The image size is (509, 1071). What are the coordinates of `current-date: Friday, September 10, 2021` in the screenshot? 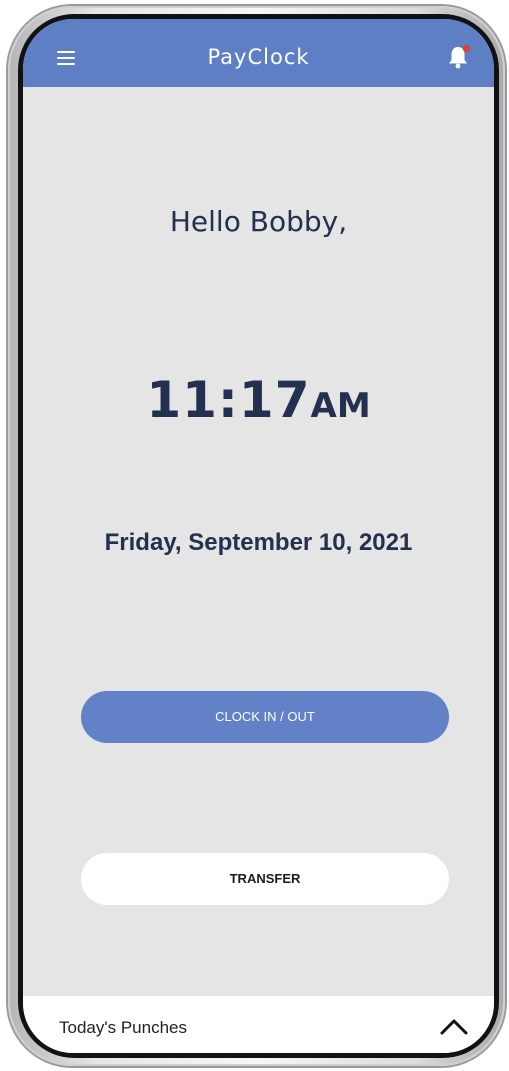 It's located at (258, 542).